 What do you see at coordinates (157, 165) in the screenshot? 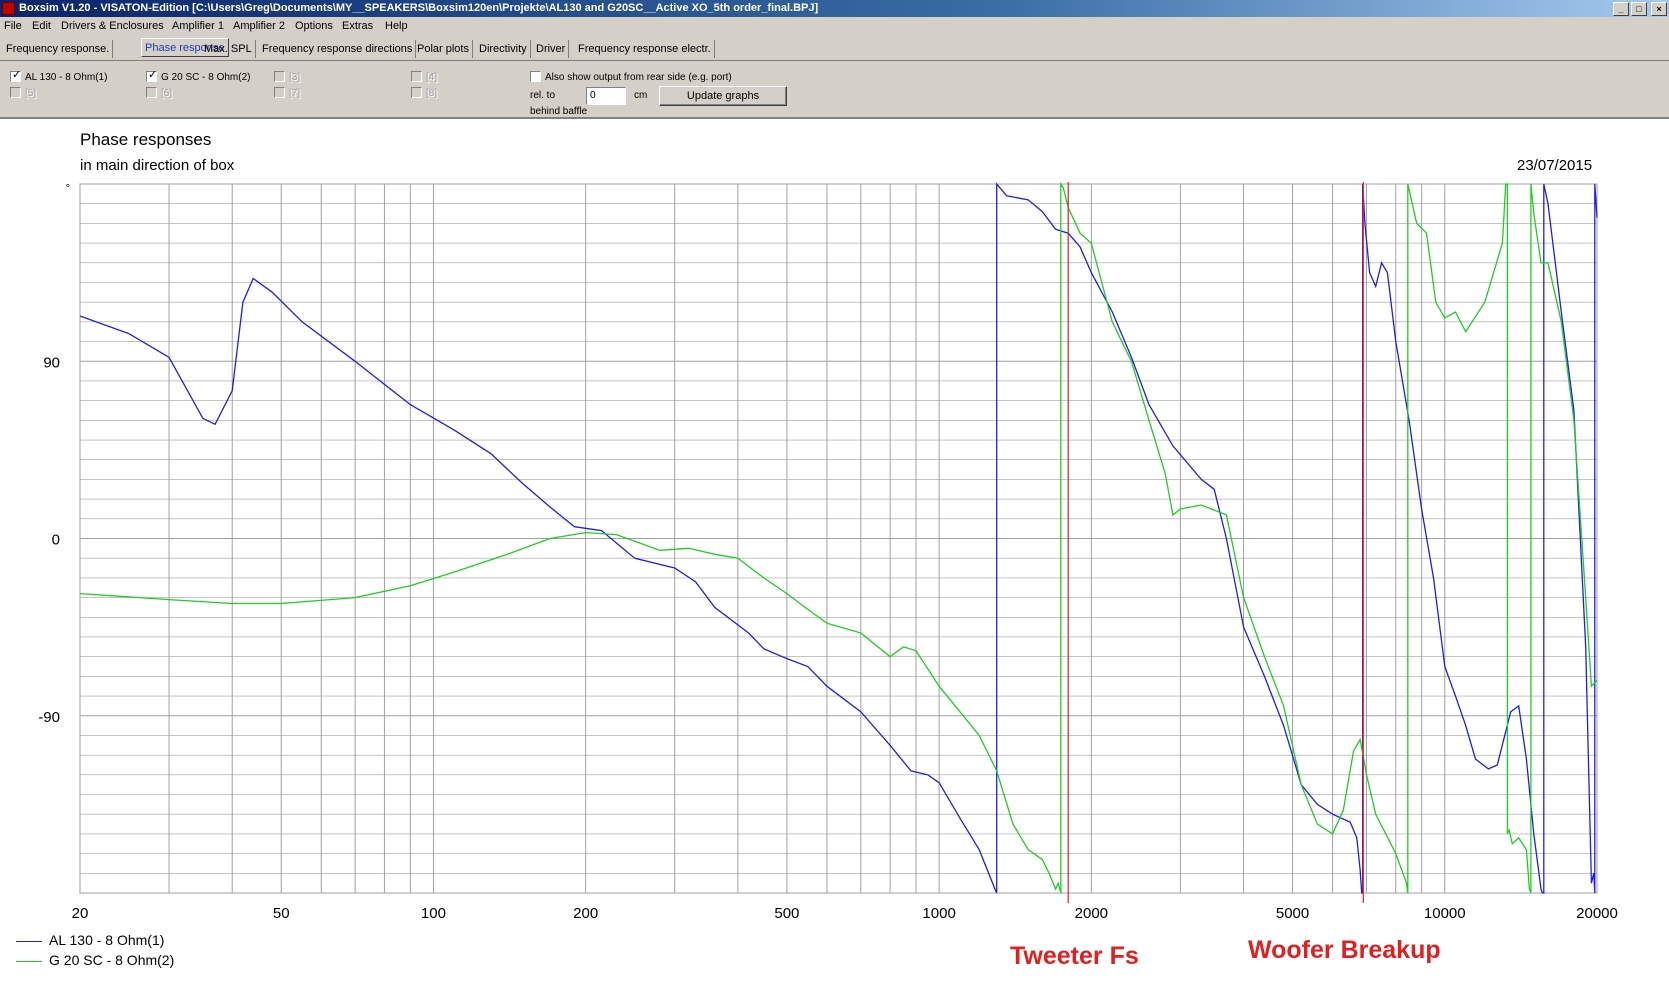
I see `chart-subtitle: in main direction of box` at bounding box center [157, 165].